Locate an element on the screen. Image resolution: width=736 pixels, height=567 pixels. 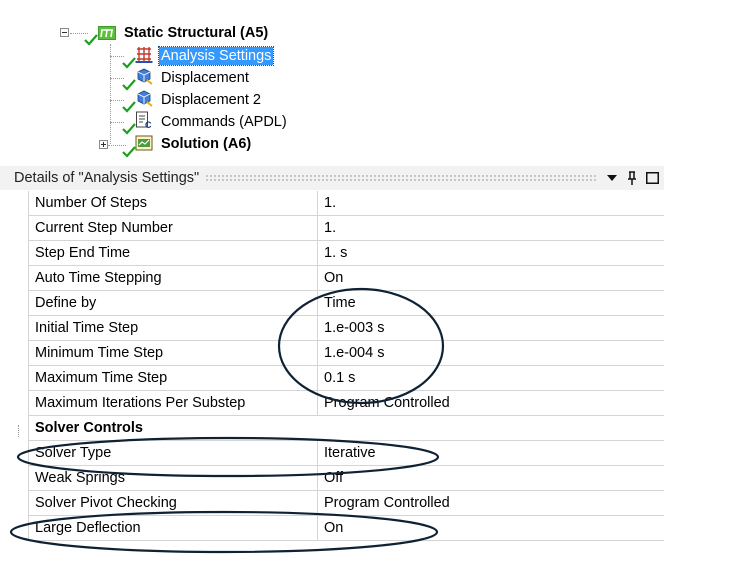
tree-node-label: Commands (APDL) is located at coordinates (224, 122).